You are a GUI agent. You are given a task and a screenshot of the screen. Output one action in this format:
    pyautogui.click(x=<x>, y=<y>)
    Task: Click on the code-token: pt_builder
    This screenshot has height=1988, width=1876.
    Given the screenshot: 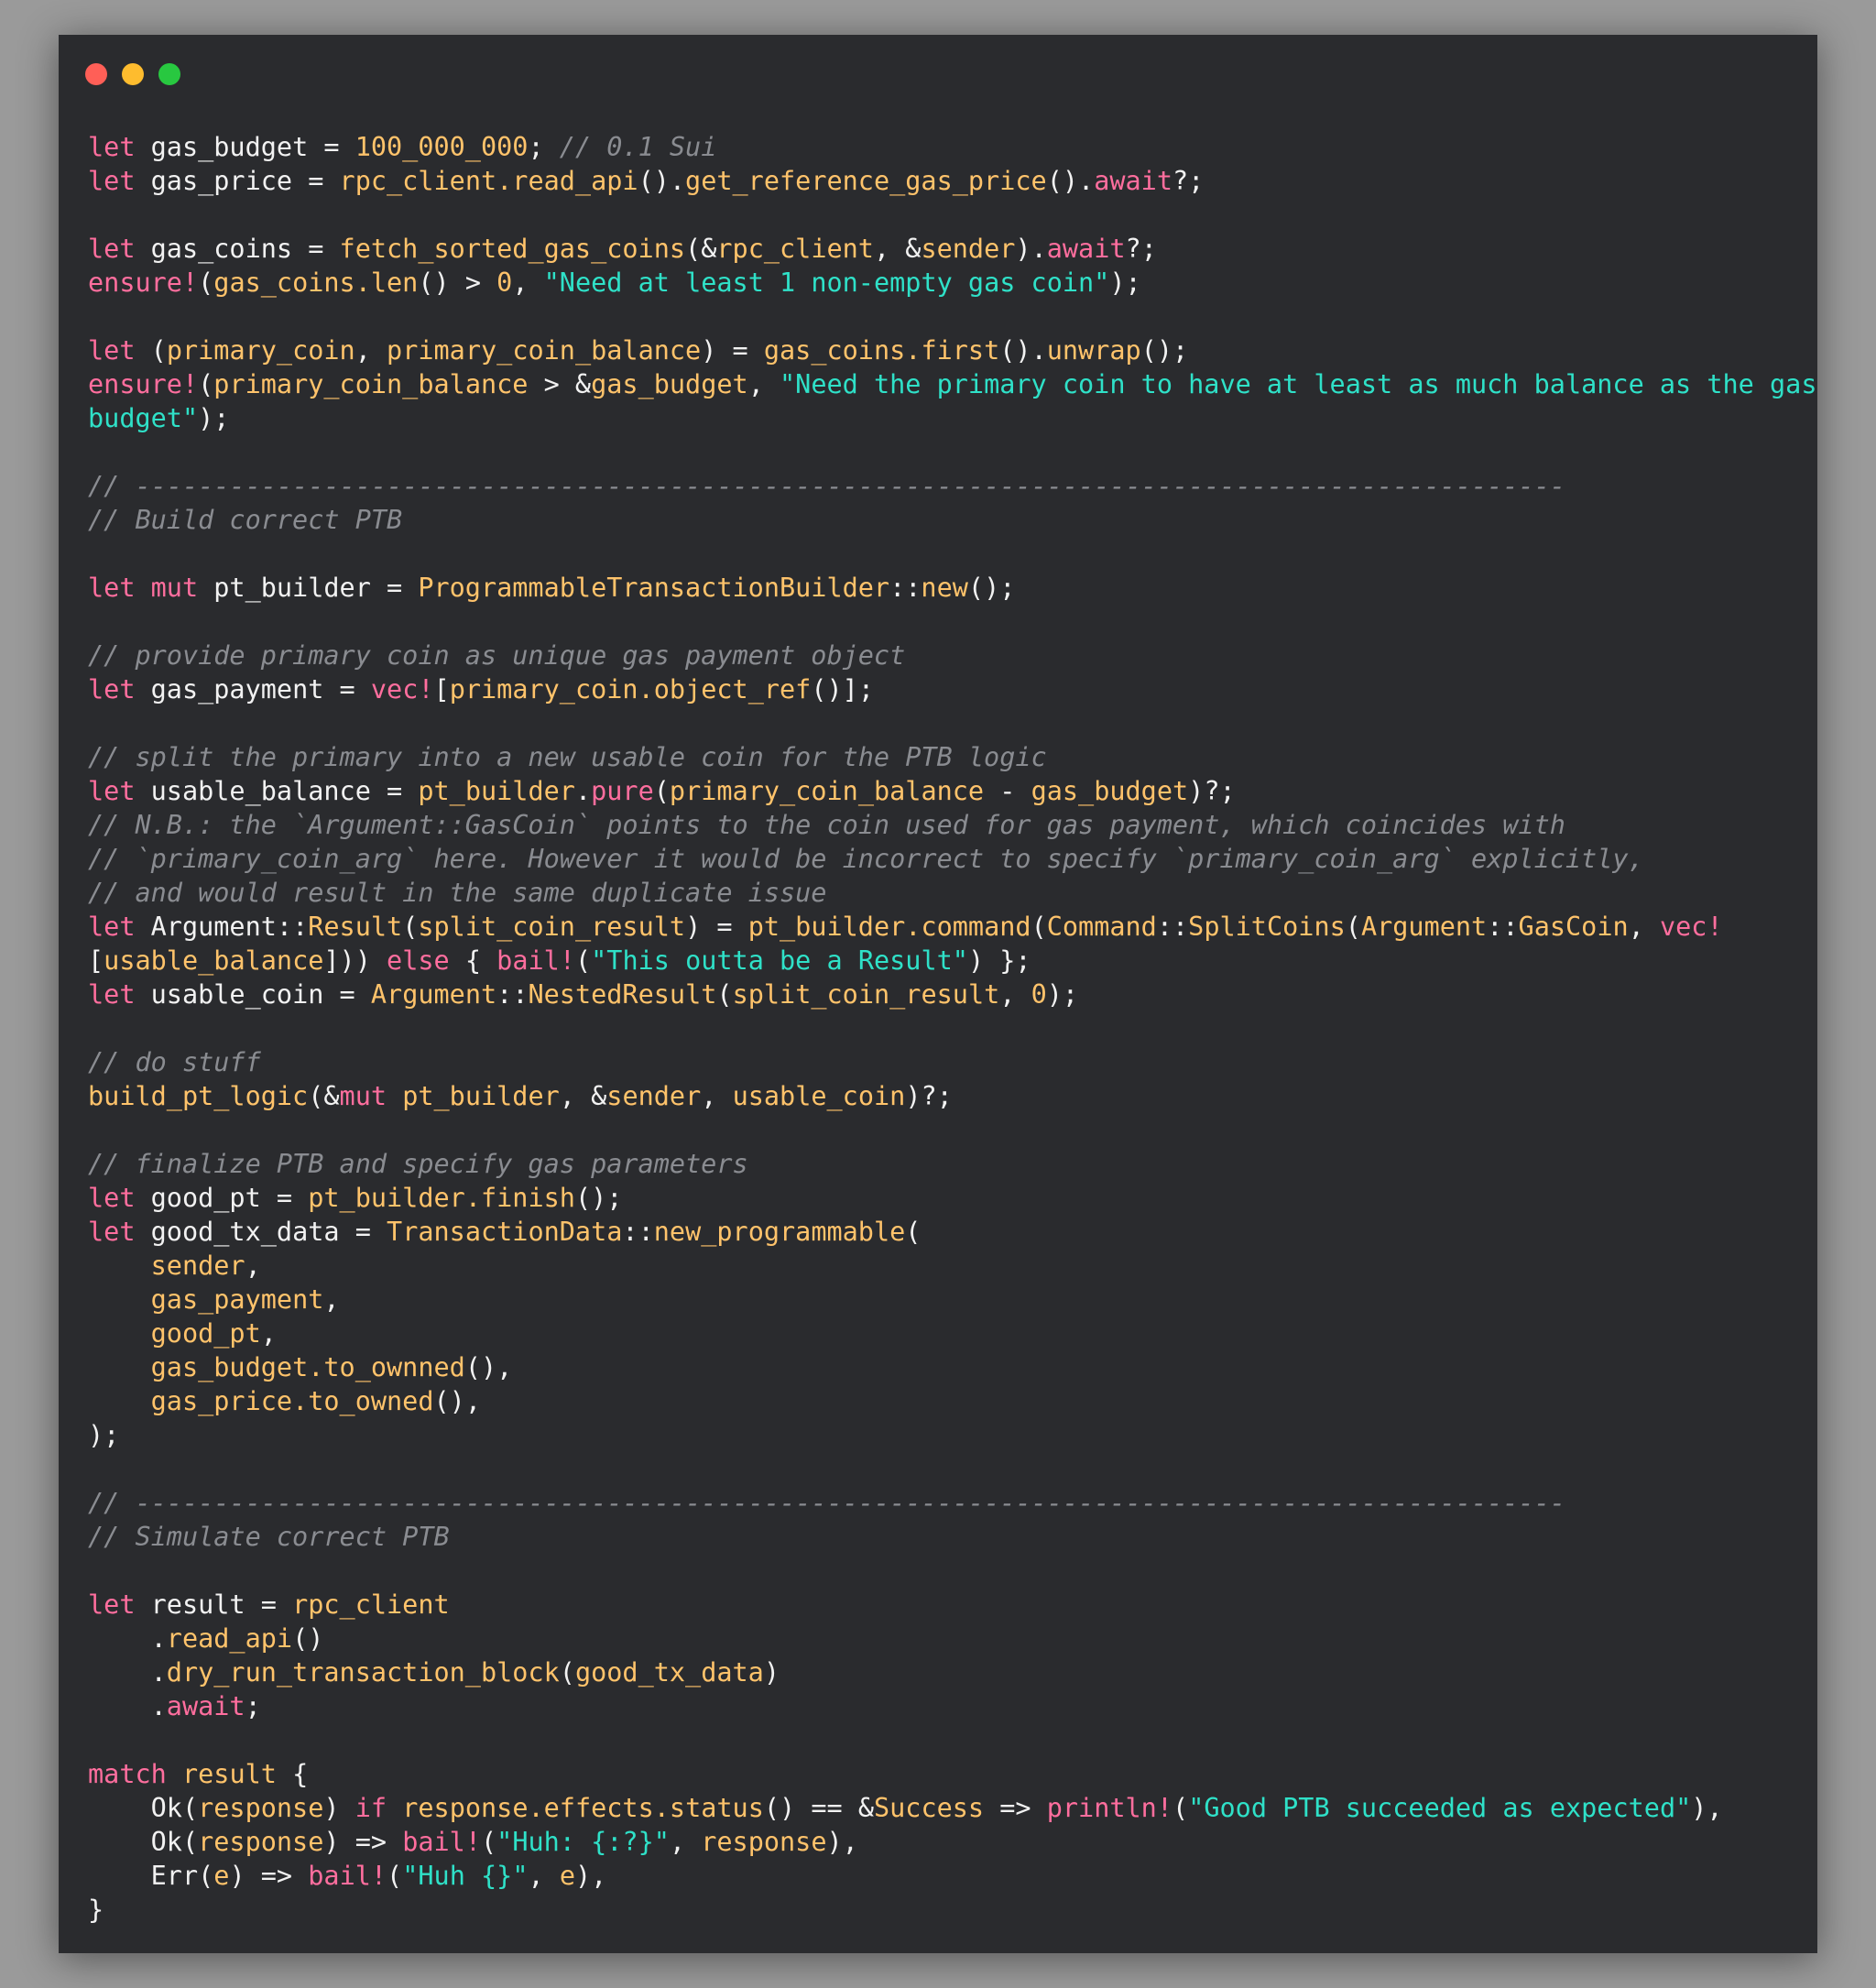 What is the action you would take?
    pyautogui.click(x=481, y=1096)
    